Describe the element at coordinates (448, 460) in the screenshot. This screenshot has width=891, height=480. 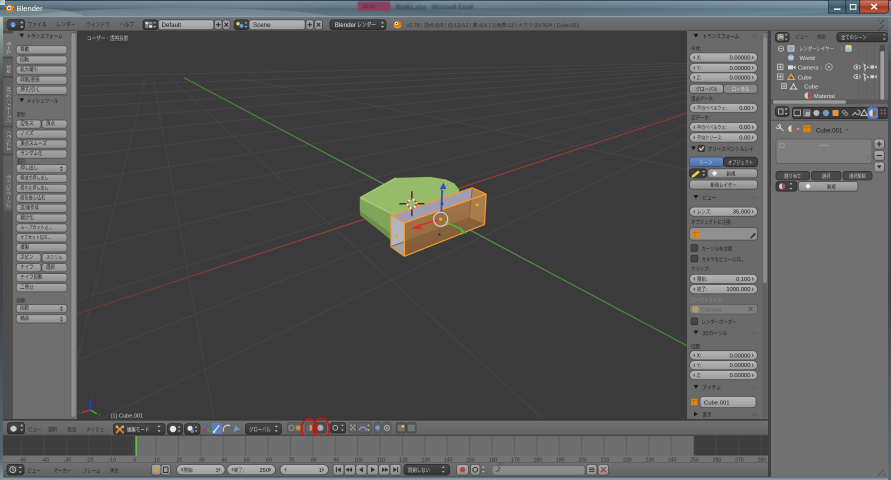
I see `svg-text: 140` at that location.